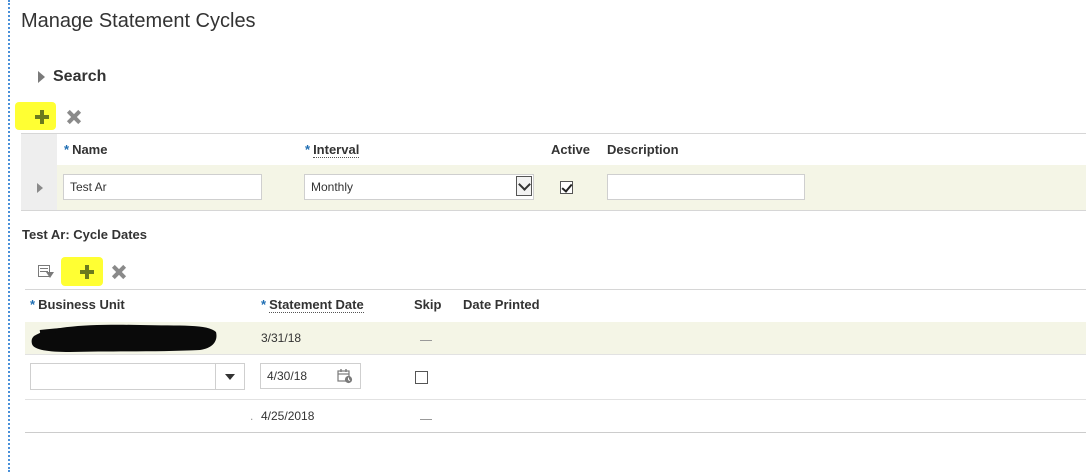 The width and height of the screenshot is (1086, 472). Describe the element at coordinates (162, 187) in the screenshot. I see `name-input: Test Ar` at that location.